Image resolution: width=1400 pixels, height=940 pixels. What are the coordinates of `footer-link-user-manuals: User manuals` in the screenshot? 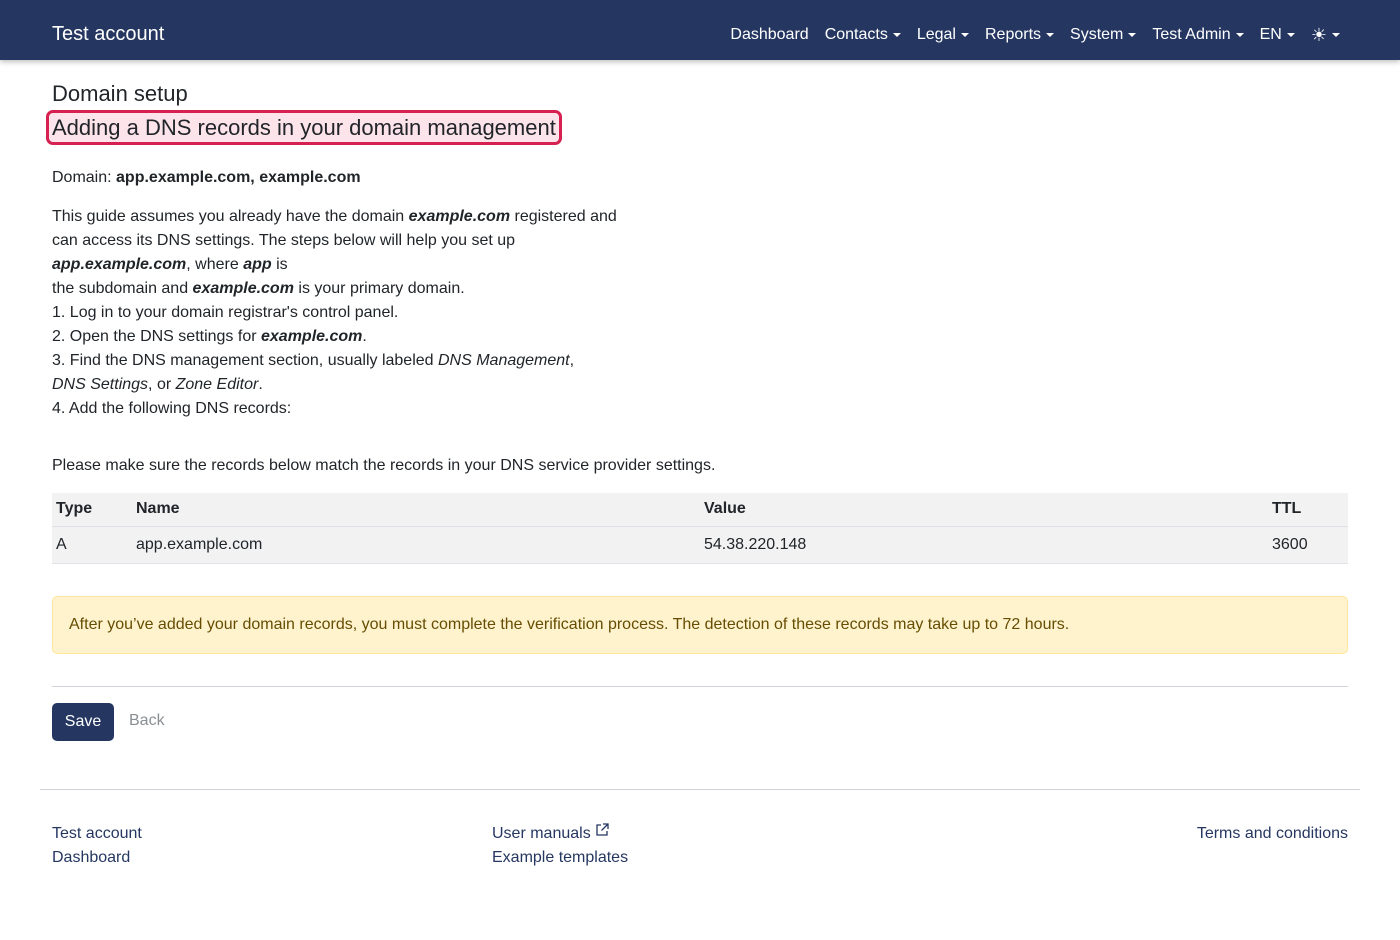 It's located at (551, 833).